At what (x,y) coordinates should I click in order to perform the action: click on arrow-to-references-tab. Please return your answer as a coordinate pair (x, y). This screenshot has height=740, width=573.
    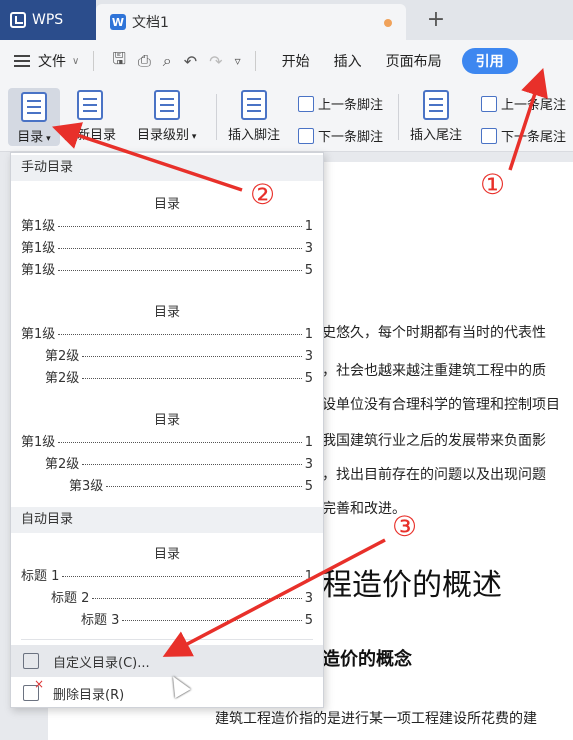
    Looking at the image, I should click on (528, 119).